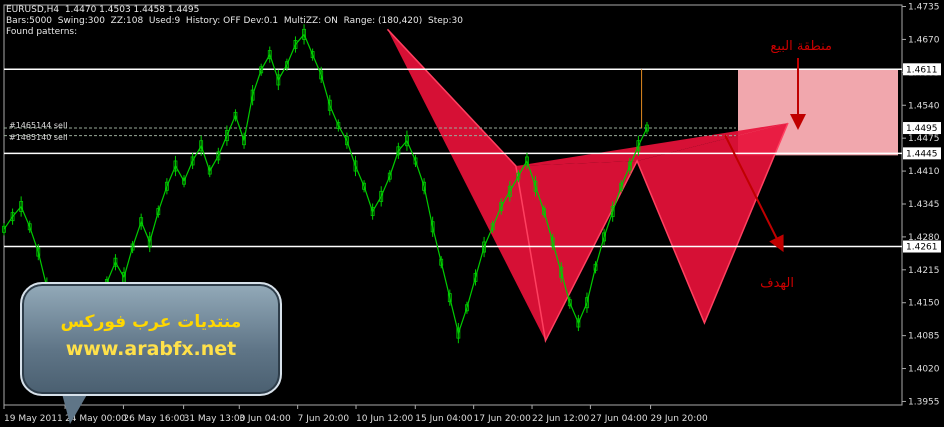 Image resolution: width=944 pixels, height=427 pixels. Describe the element at coordinates (924, 139) in the screenshot. I see `y-tick-label: 1.4475` at that location.